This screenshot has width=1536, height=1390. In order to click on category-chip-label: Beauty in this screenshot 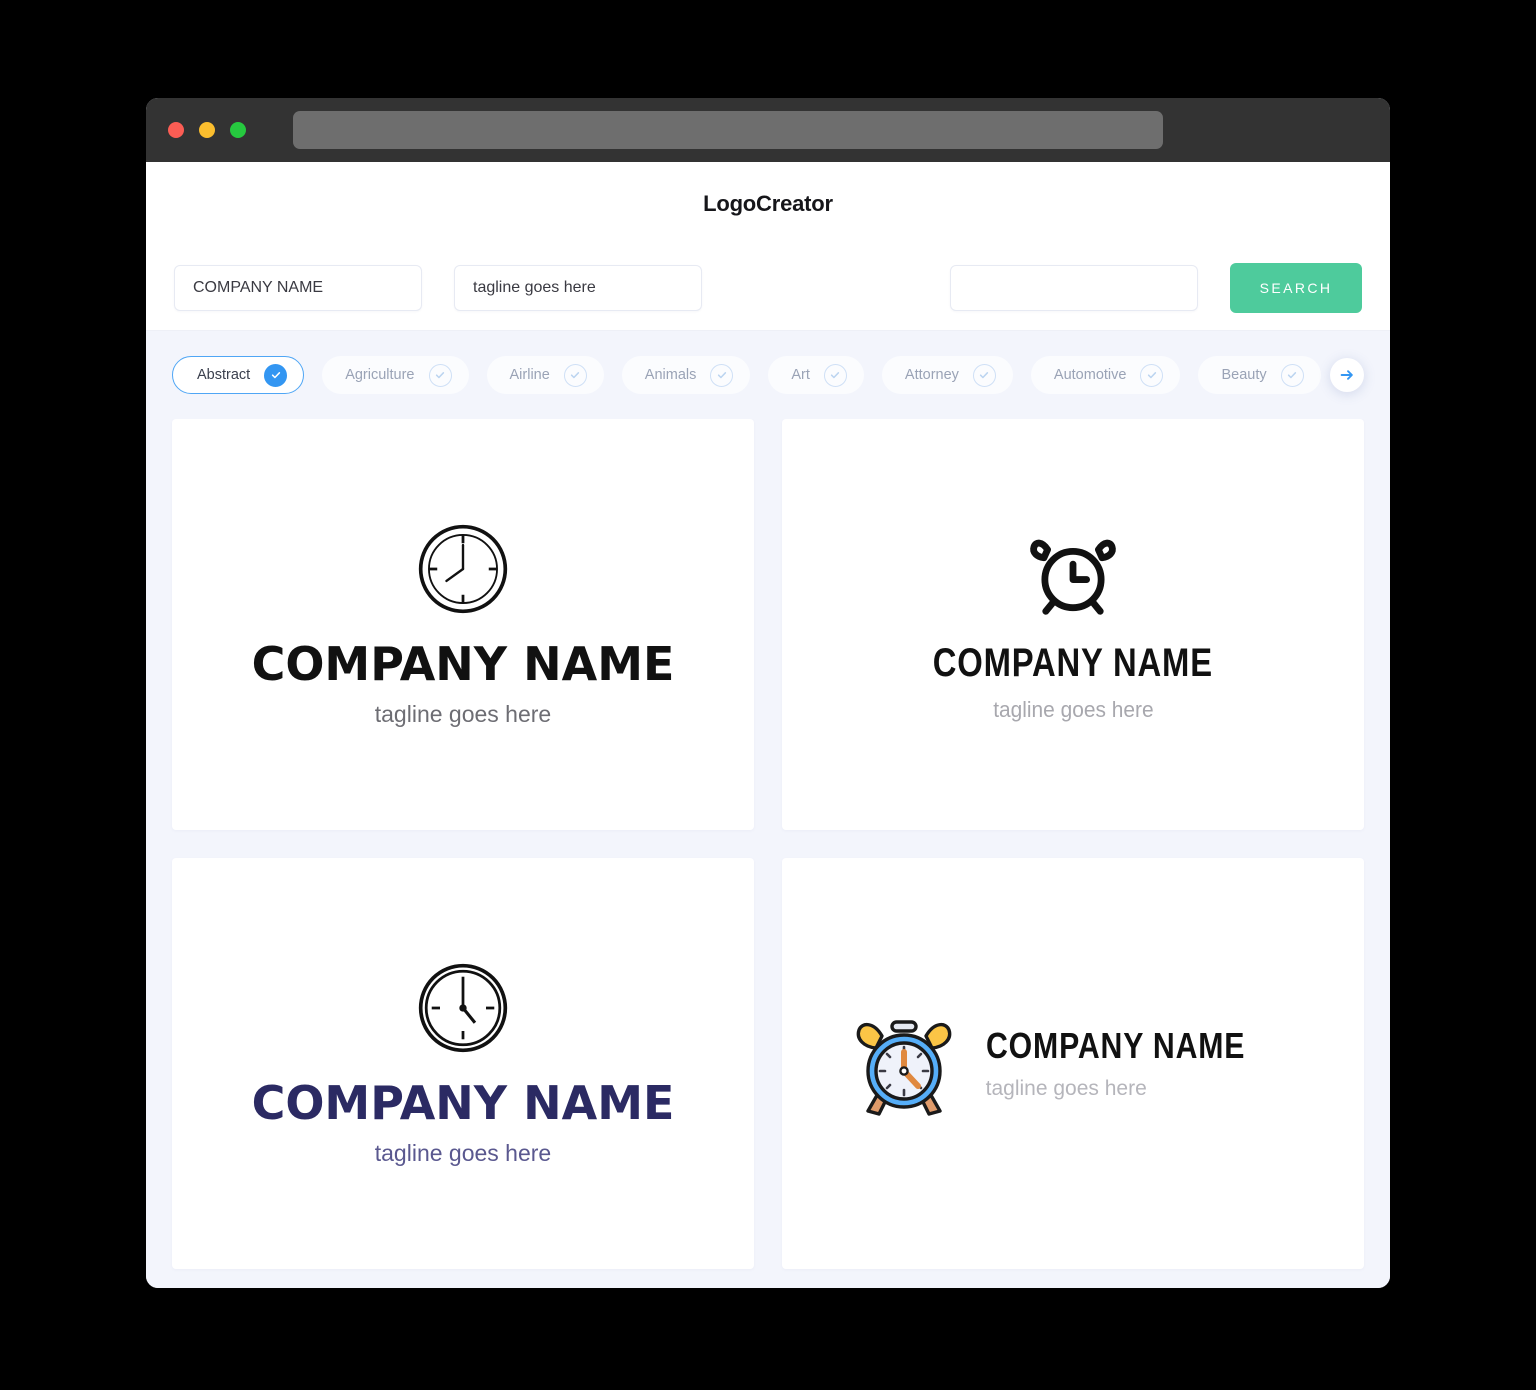, I will do `click(1244, 375)`.